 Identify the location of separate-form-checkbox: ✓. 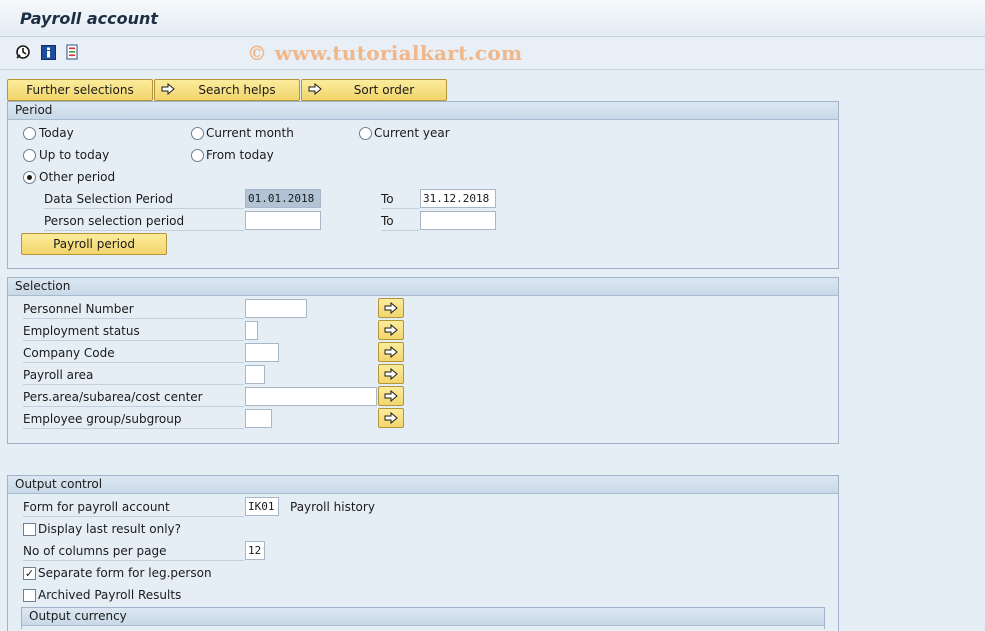
(29, 573).